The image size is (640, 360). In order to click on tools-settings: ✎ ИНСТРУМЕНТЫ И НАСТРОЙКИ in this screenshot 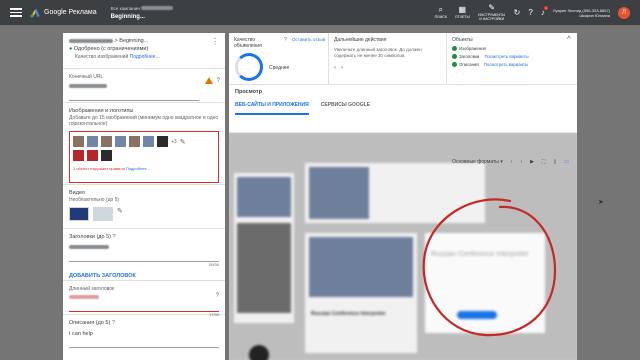, I will do `click(492, 12)`.